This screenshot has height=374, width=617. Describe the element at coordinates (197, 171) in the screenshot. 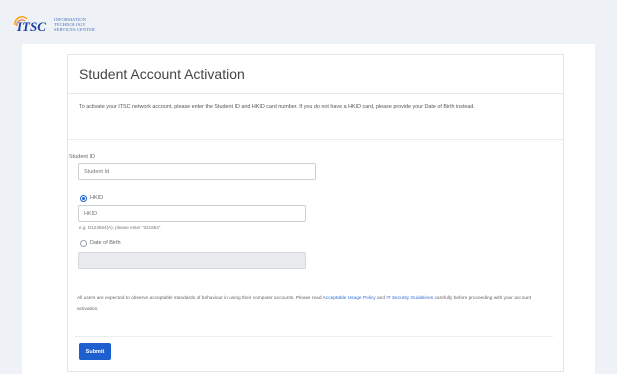

I see `student-id-input` at that location.